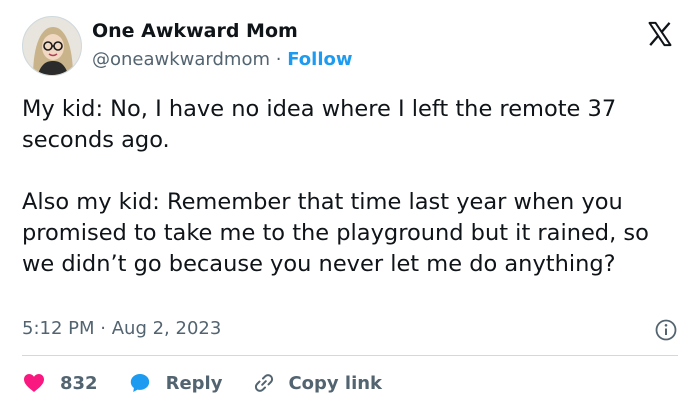 The height and width of the screenshot is (410, 700). What do you see at coordinates (350, 355) in the screenshot?
I see `divider` at bounding box center [350, 355].